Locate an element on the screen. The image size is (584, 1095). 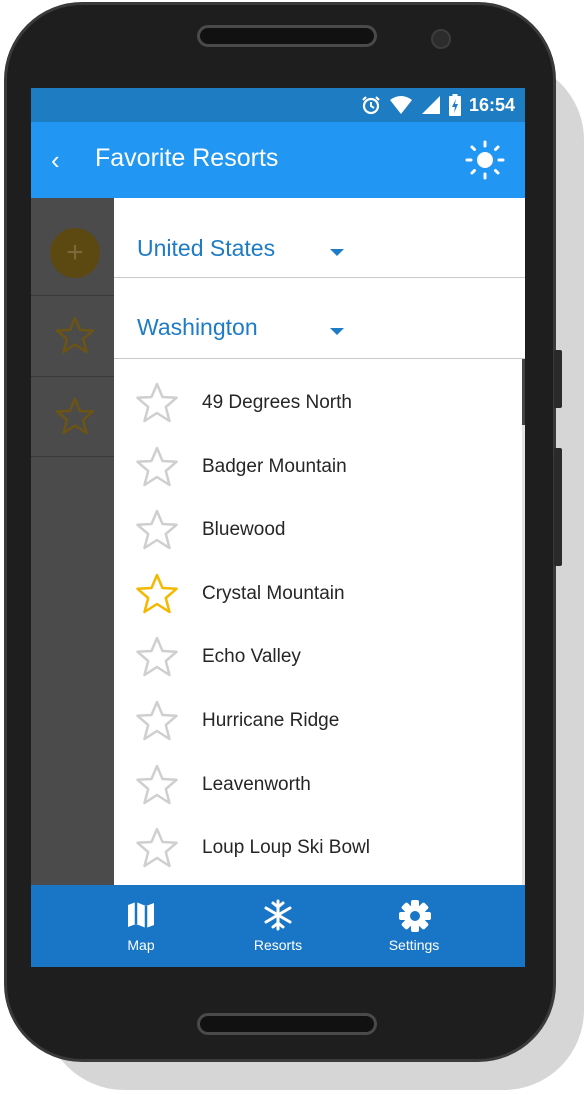
app-bar: ‹ Favorite Resorts is located at coordinates (278, 160).